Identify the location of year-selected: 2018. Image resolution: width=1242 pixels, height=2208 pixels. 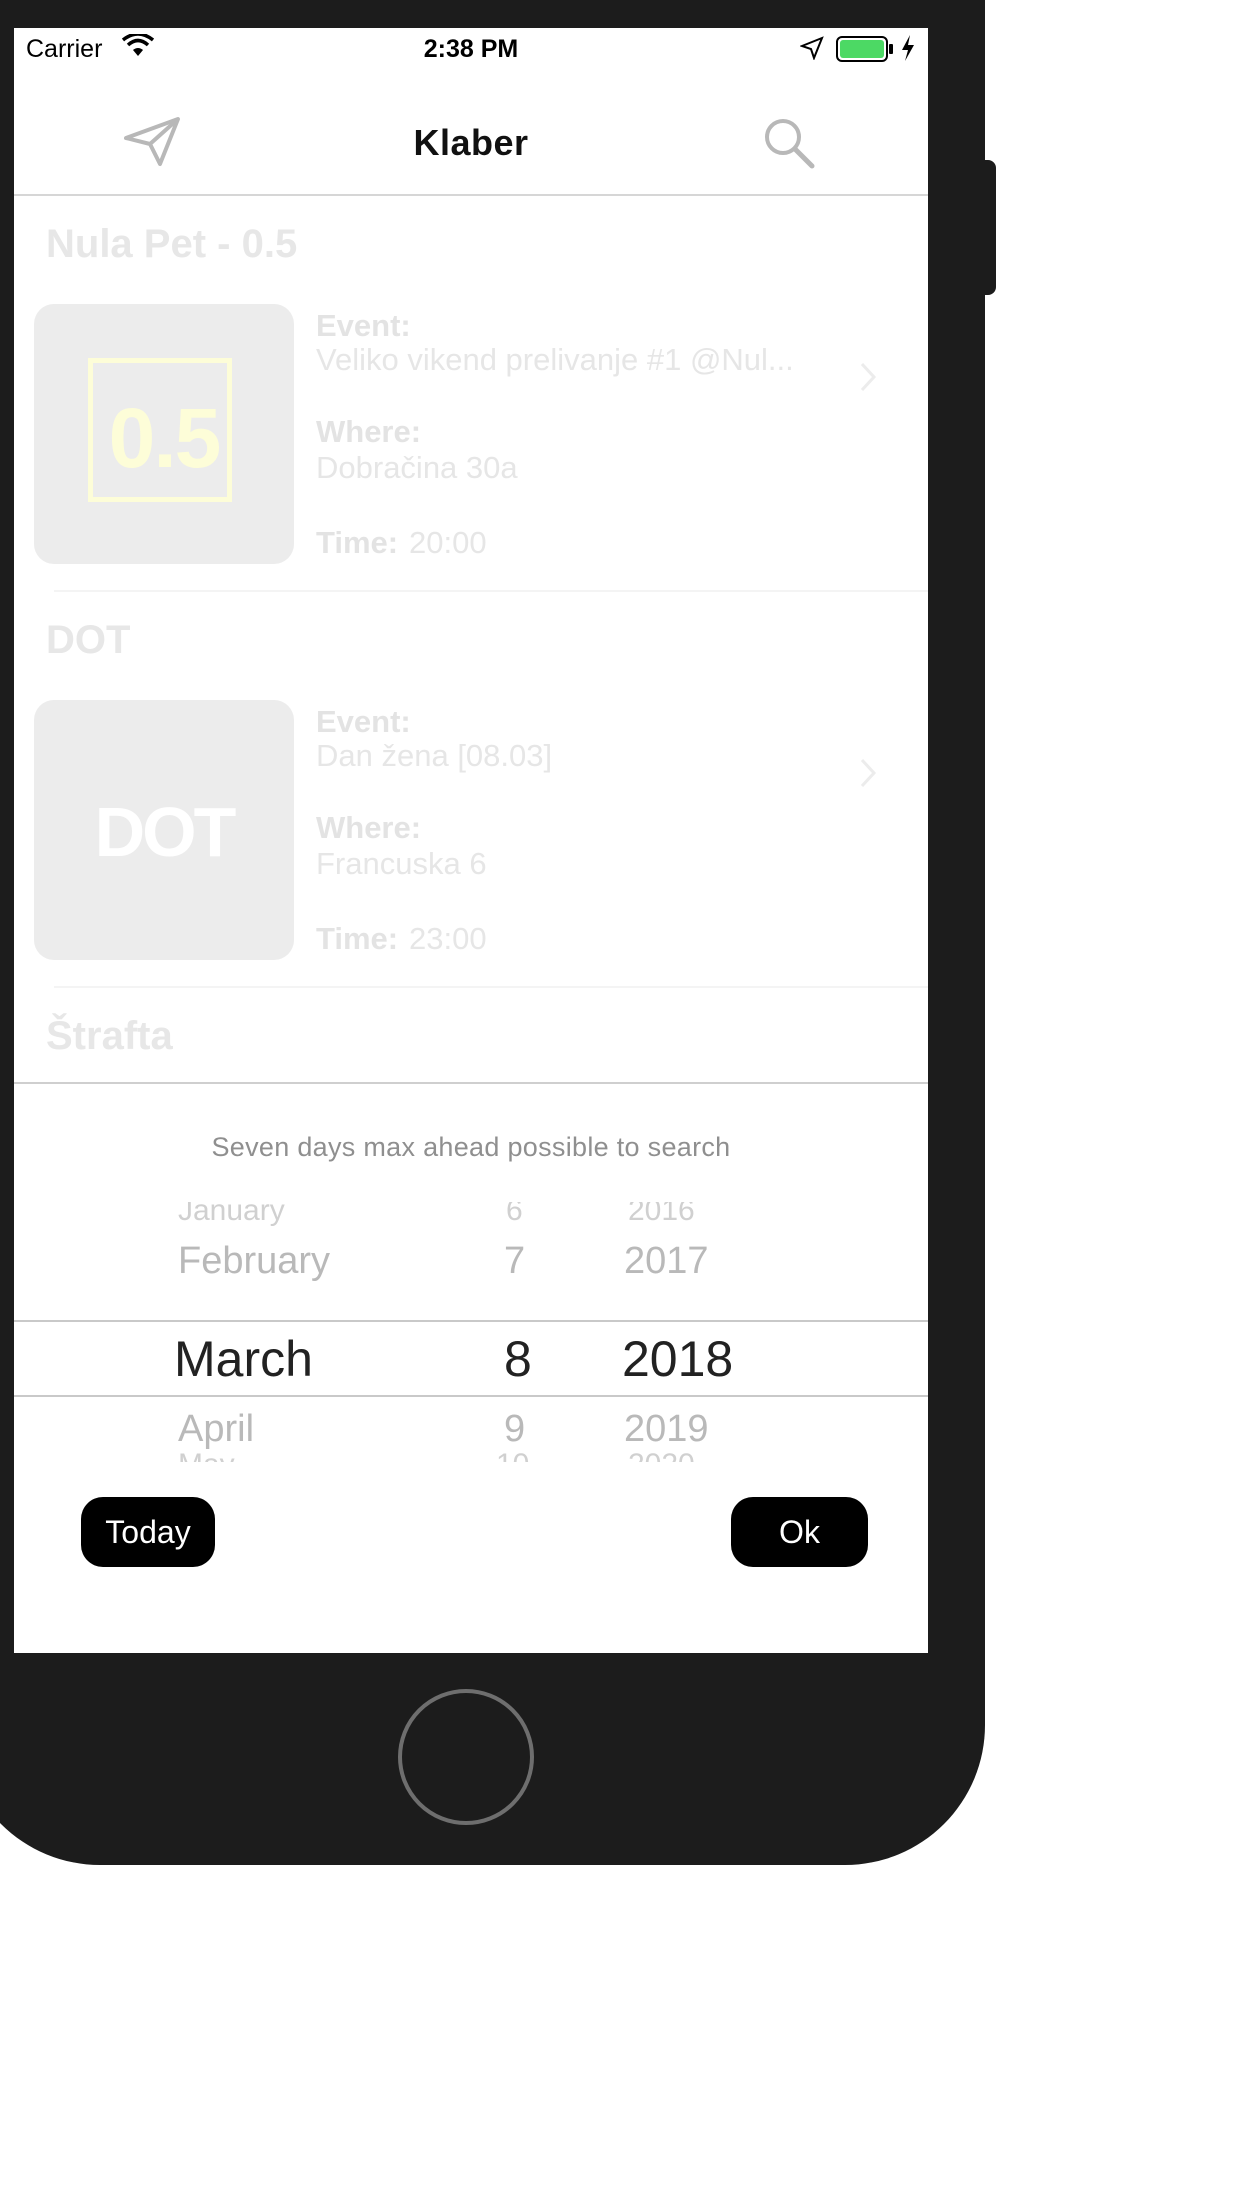
(677, 1359).